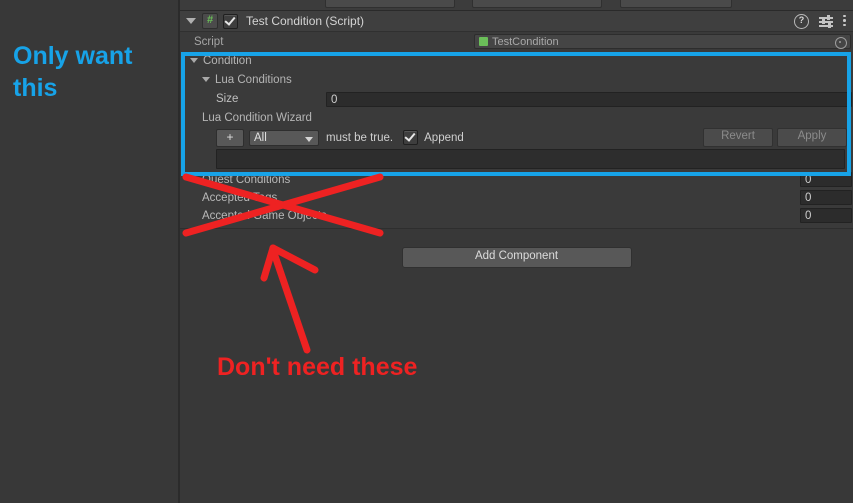 The height and width of the screenshot is (503, 853). Describe the element at coordinates (317, 367) in the screenshot. I see `annotation-dont-need-these: Don't need these` at that location.